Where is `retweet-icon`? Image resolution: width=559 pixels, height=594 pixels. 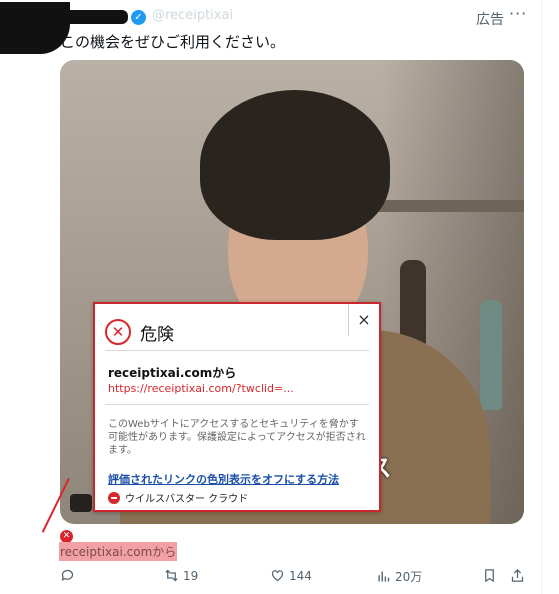
retweet-icon is located at coordinates (171, 575).